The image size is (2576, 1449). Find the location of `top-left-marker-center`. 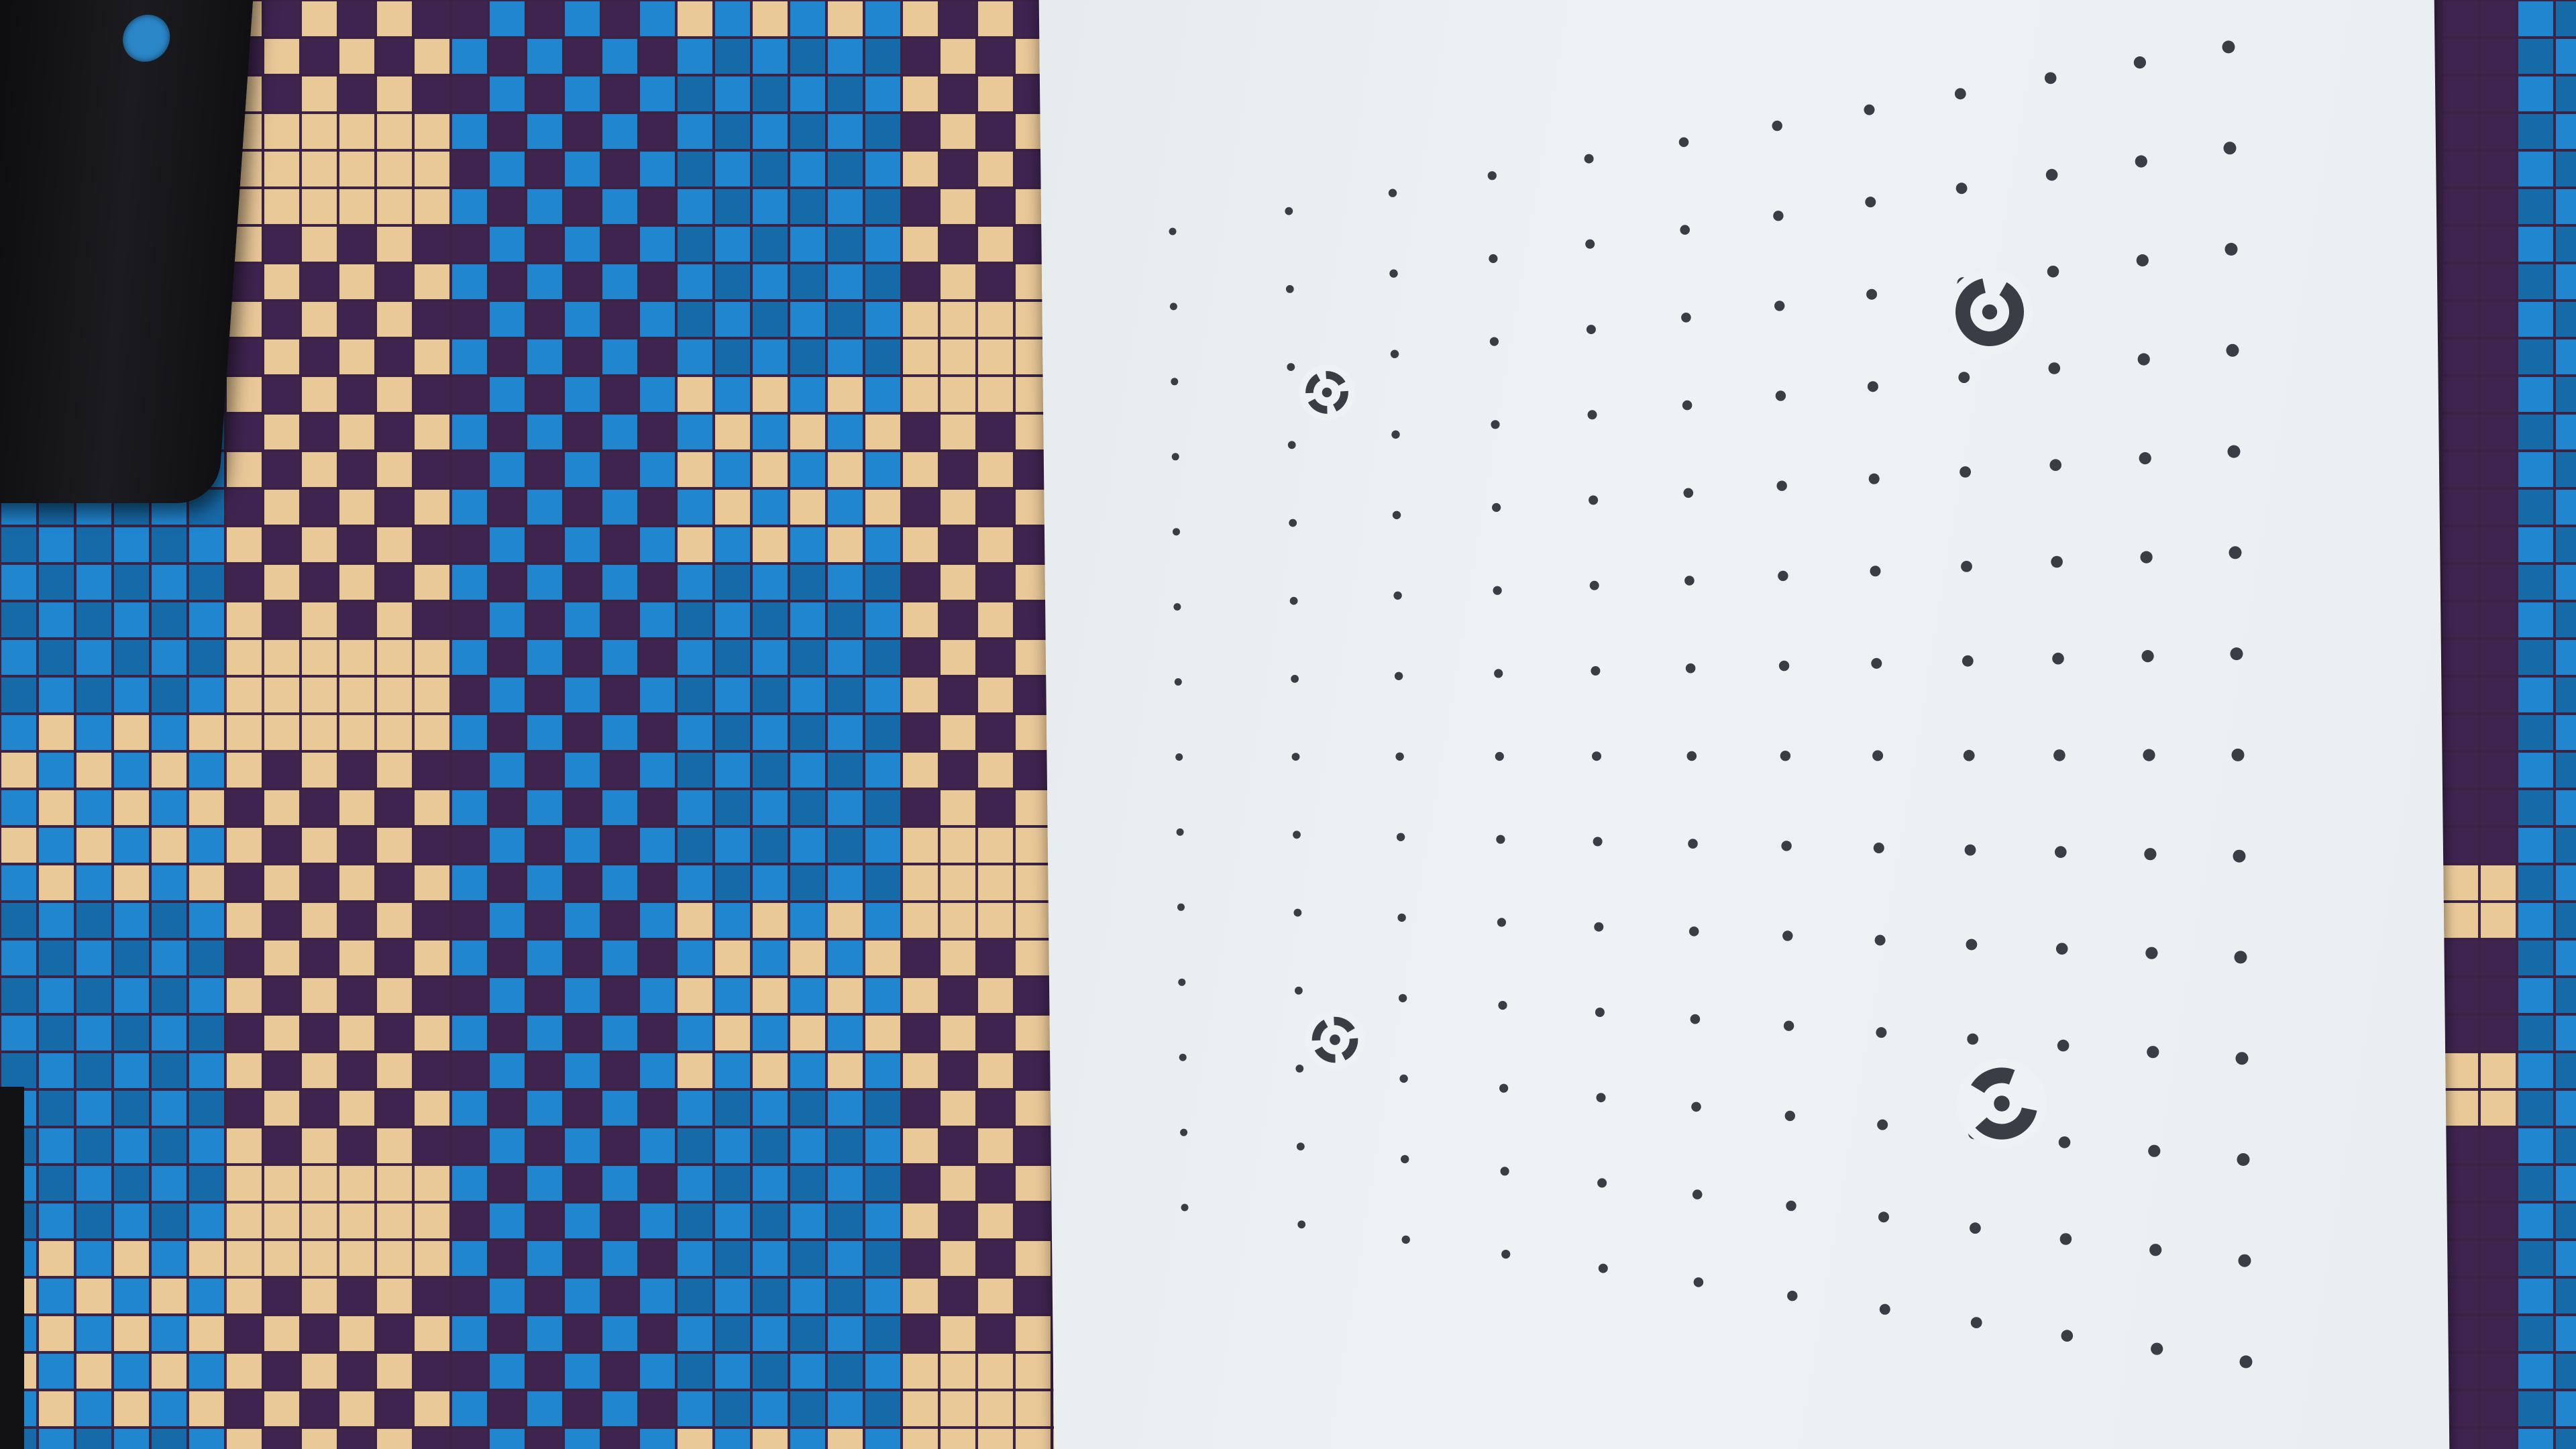

top-left-marker-center is located at coordinates (1327, 392).